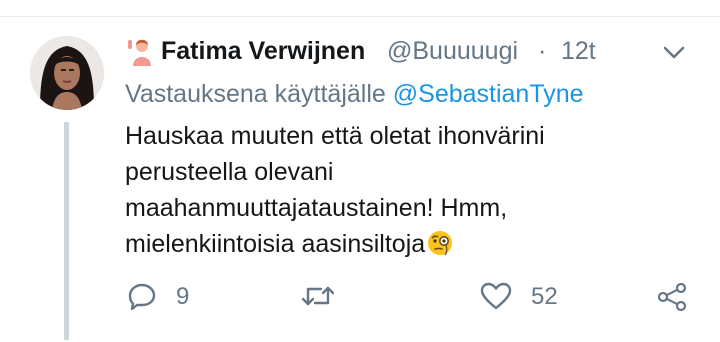  I want to click on retweet-button, so click(320, 296).